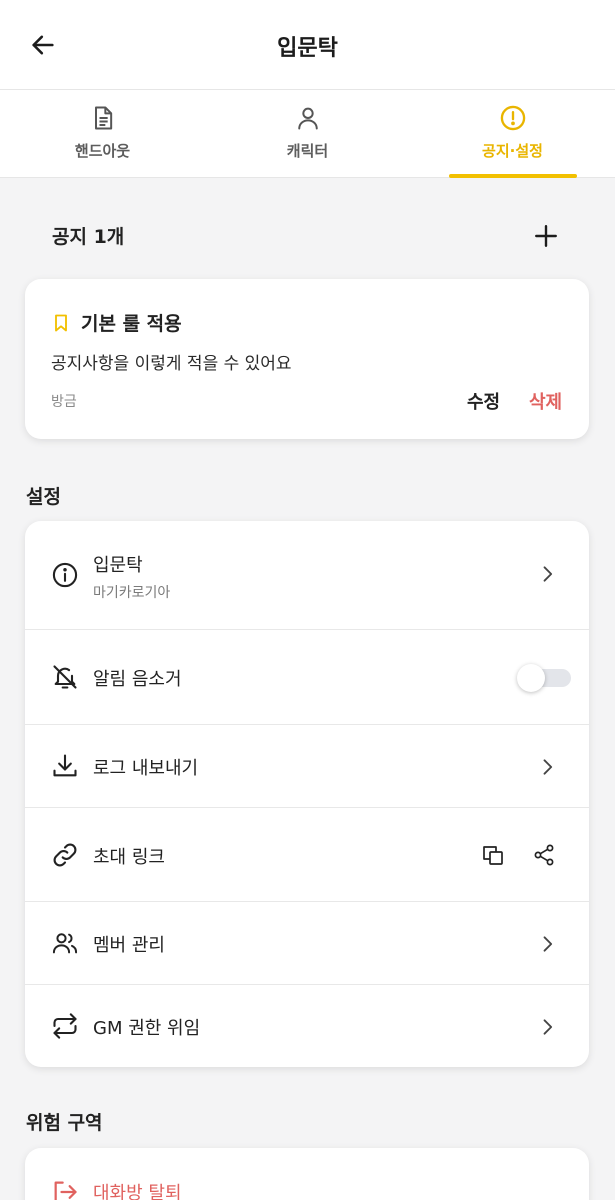 Image resolution: width=615 pixels, height=1200 pixels. Describe the element at coordinates (307, 766) in the screenshot. I see `export-log-row: 로그 내보내기` at that location.